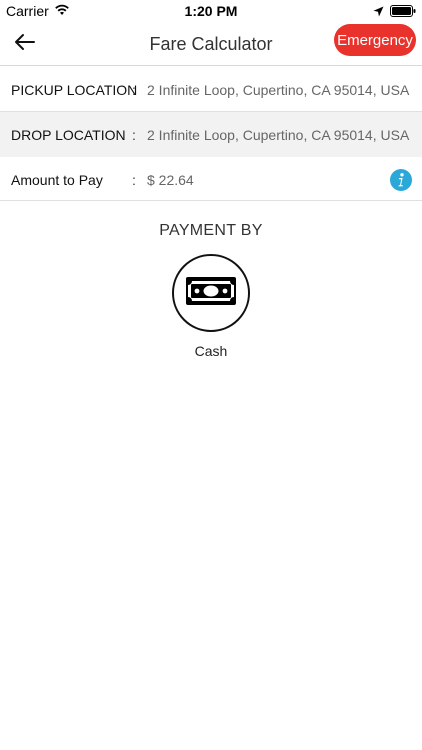 This screenshot has height=750, width=422. What do you see at coordinates (134, 89) in the screenshot?
I see `pickup-location-colon: :` at bounding box center [134, 89].